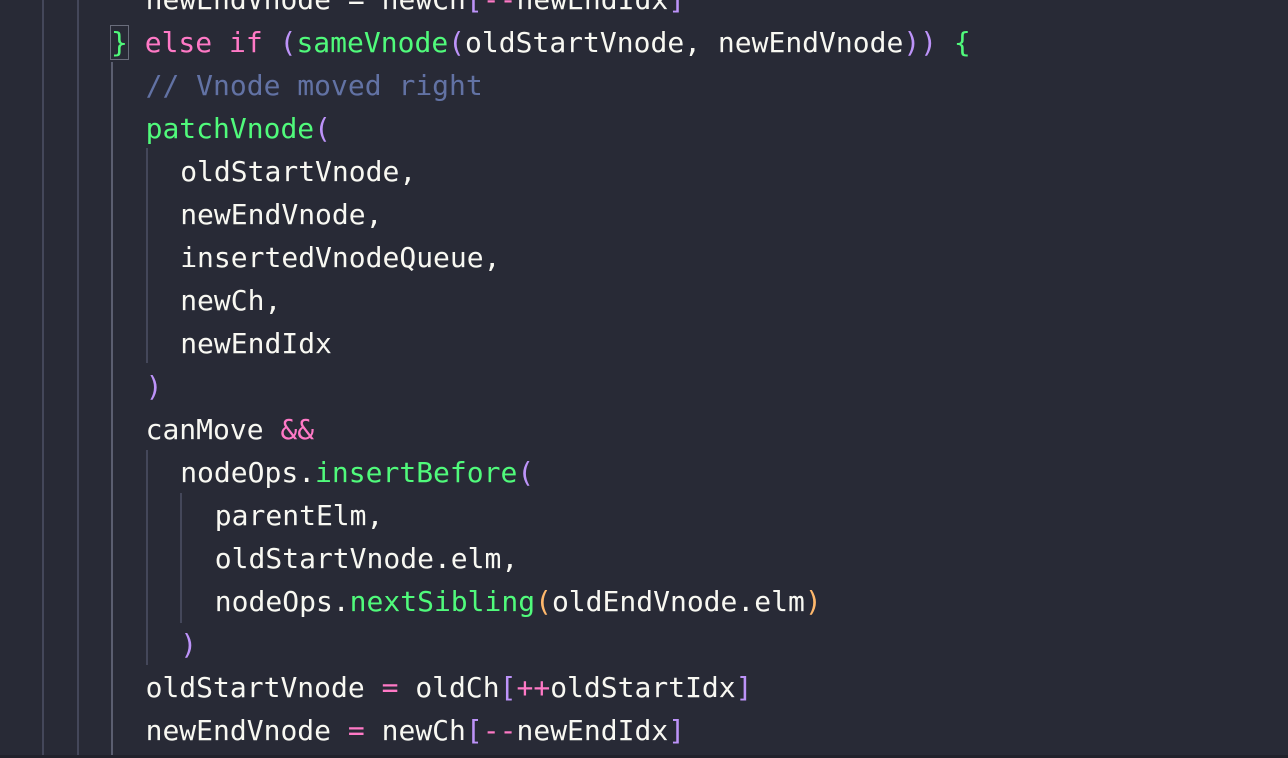 This screenshot has width=1288, height=758. I want to click on code-line: oldStartVnode.elm,, so click(366, 558).